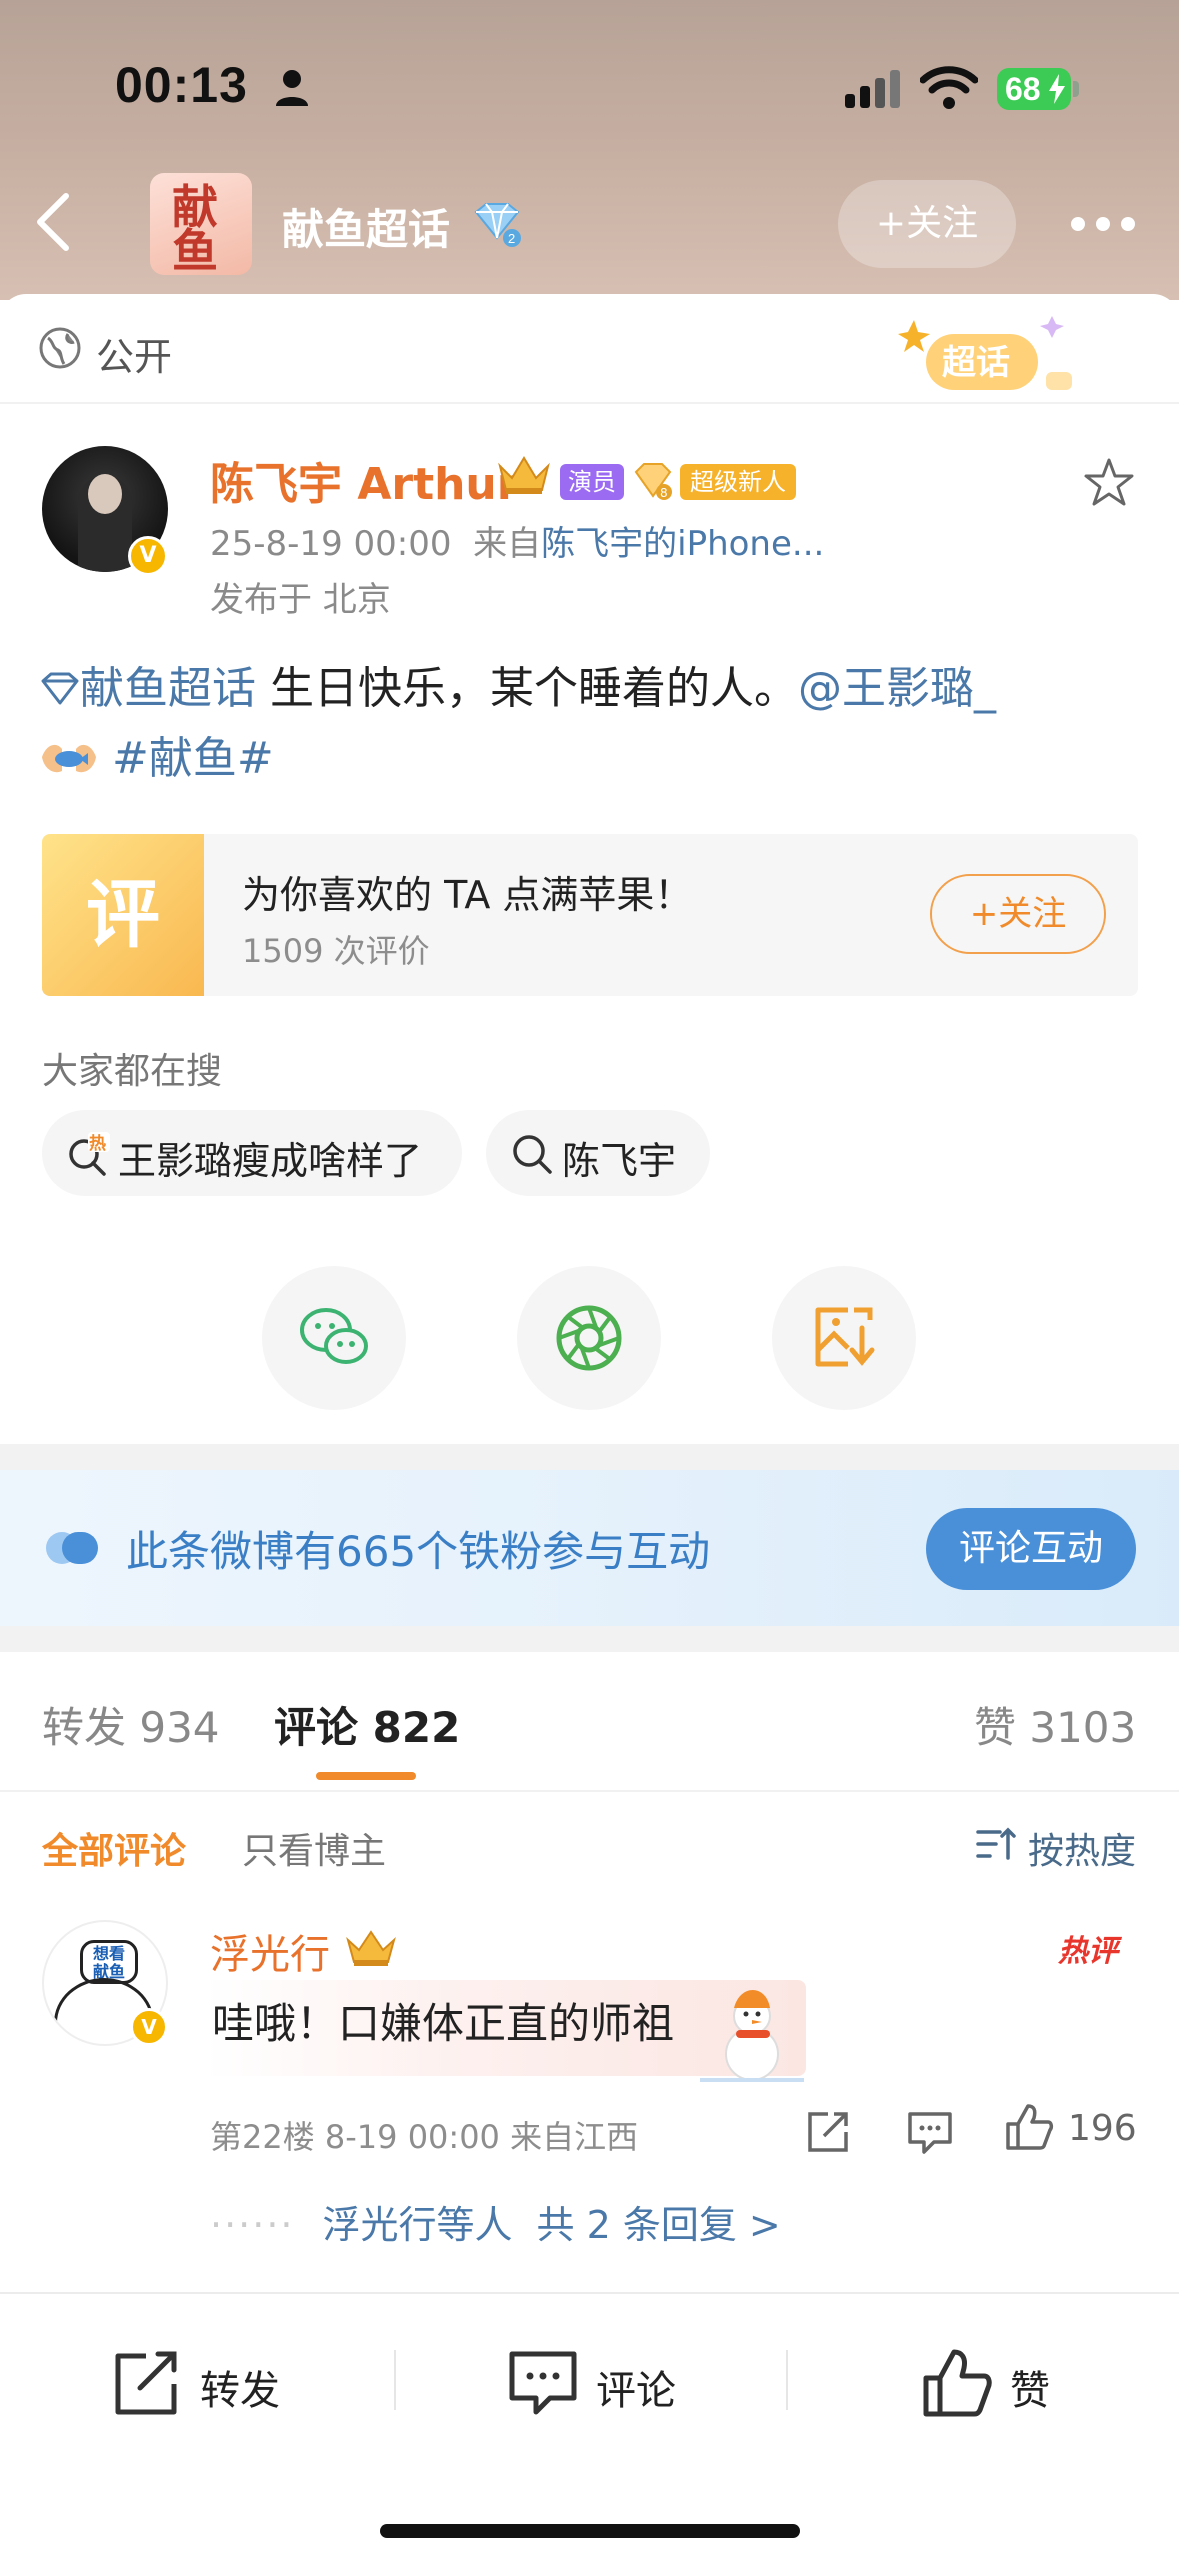 This screenshot has width=1179, height=2556. I want to click on sort-by-hot: 按热度, so click(1082, 1848).